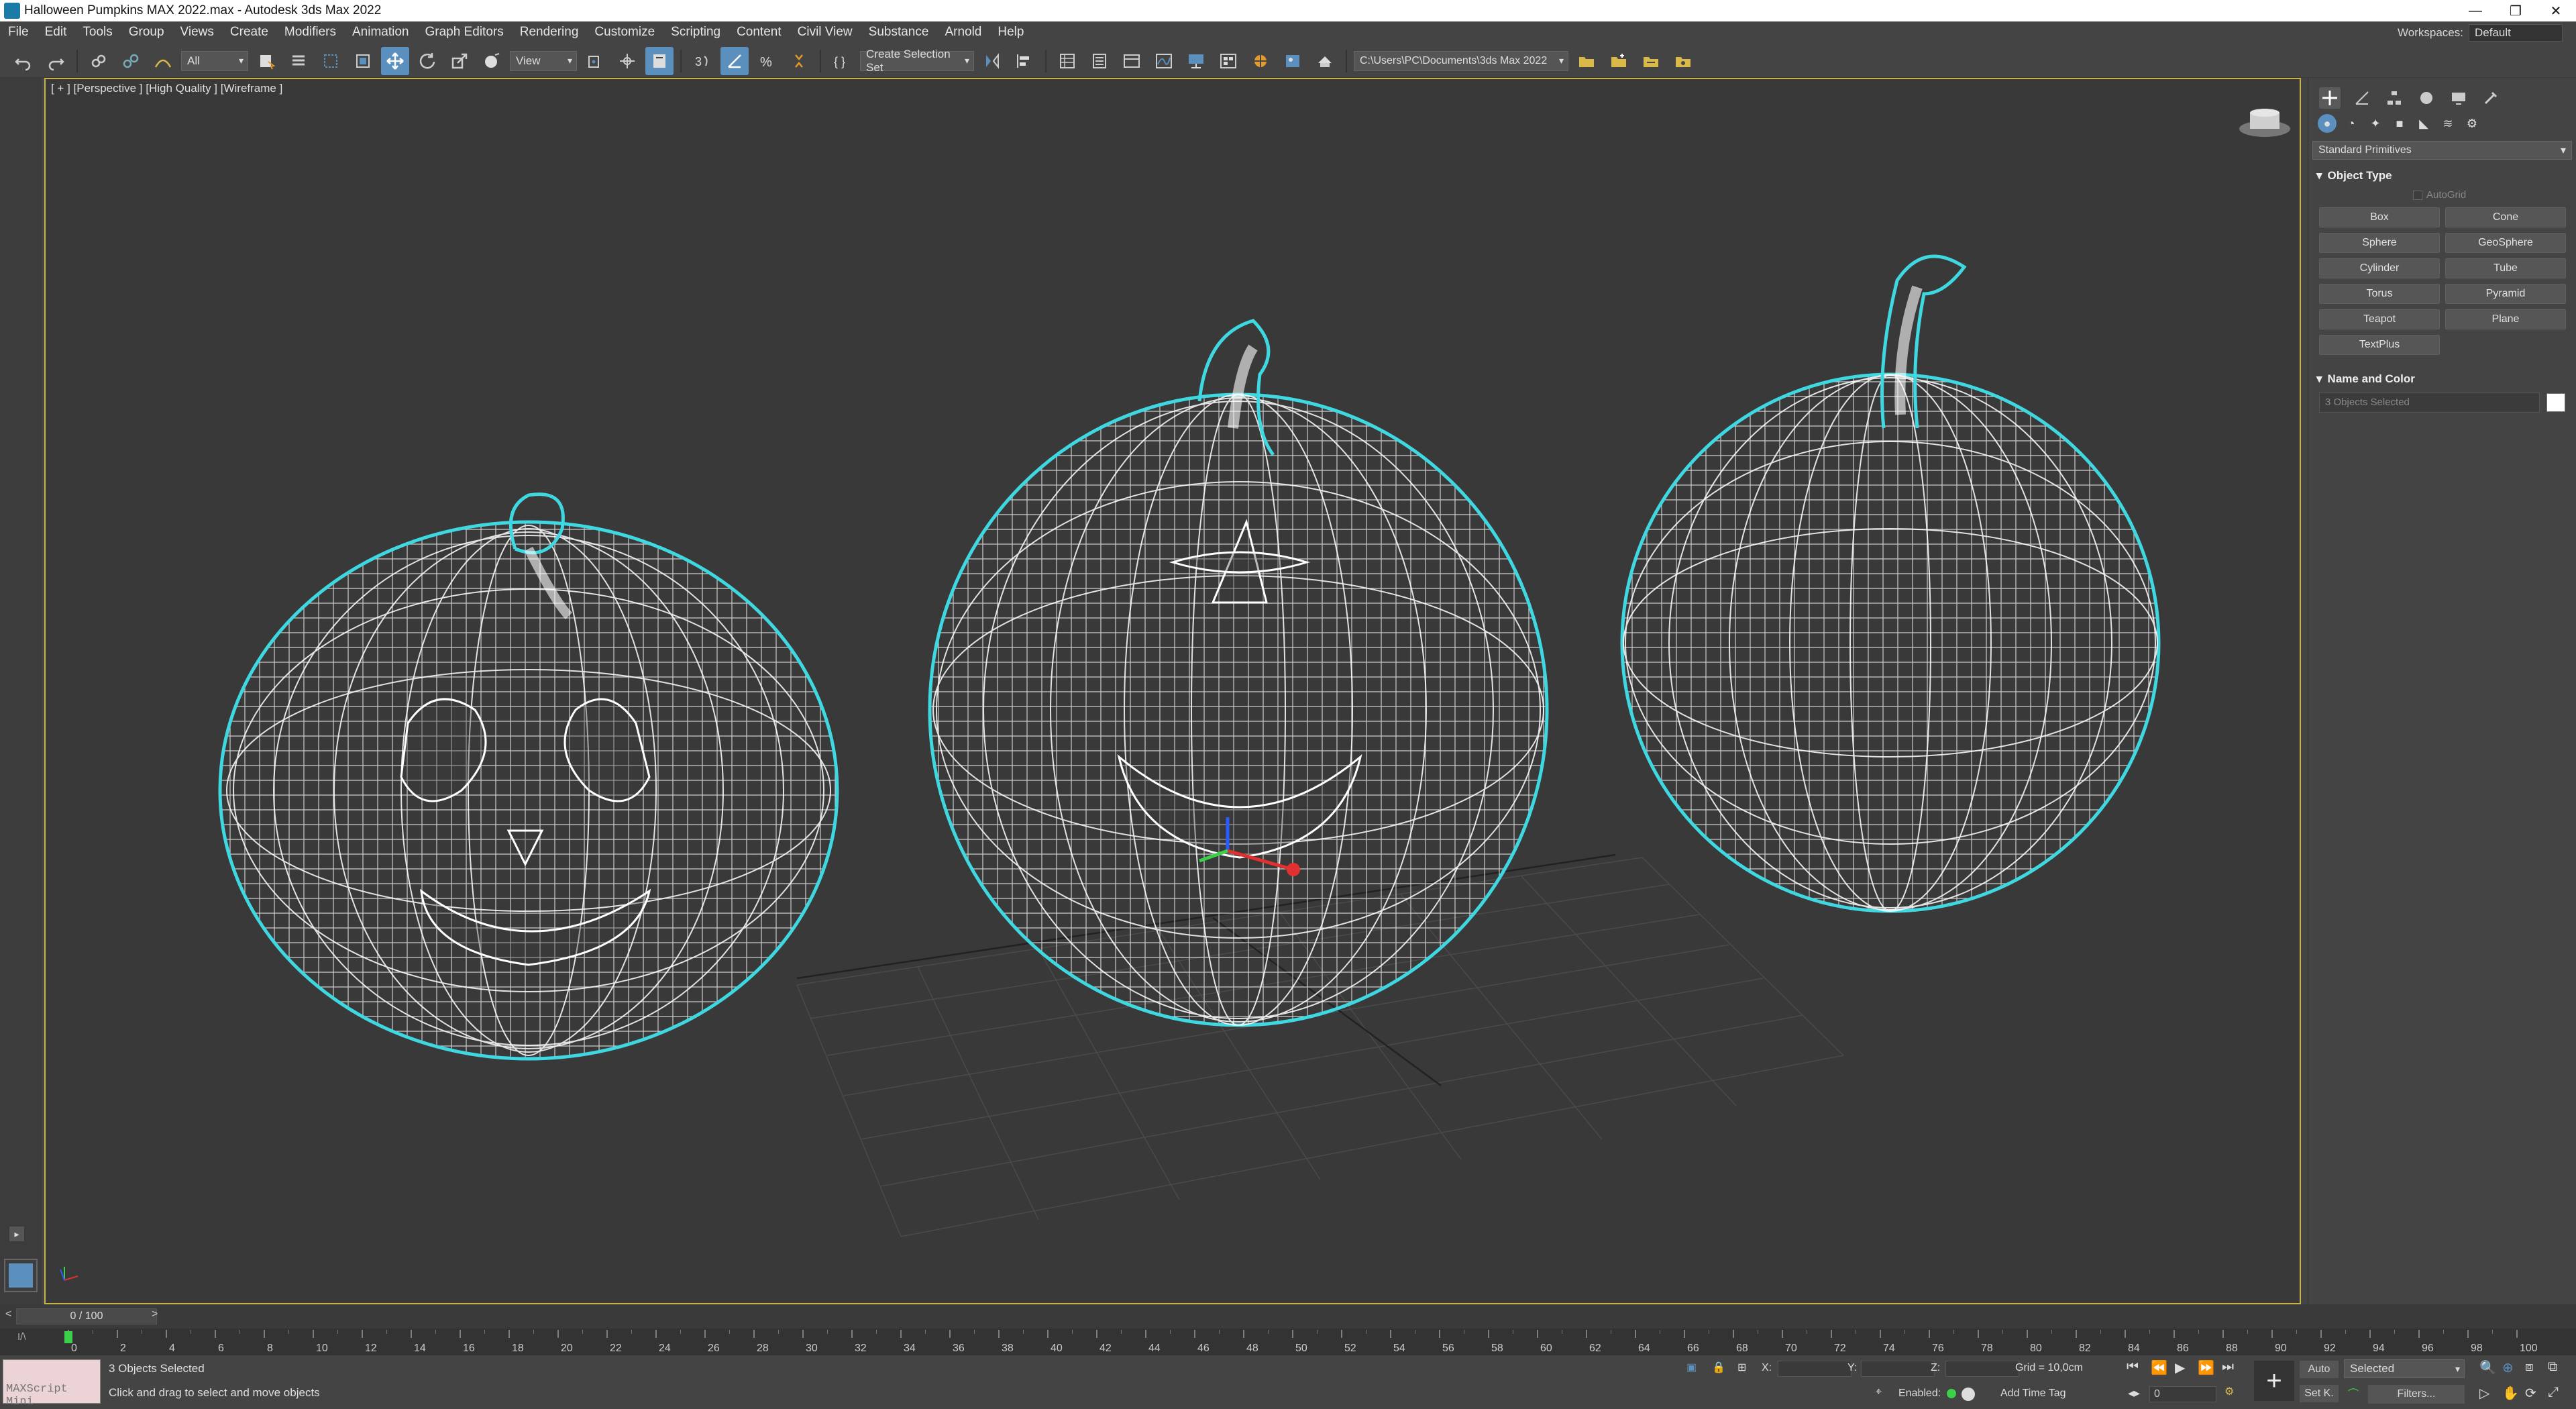  Describe the element at coordinates (99, 61) in the screenshot. I see `link-icon` at that location.